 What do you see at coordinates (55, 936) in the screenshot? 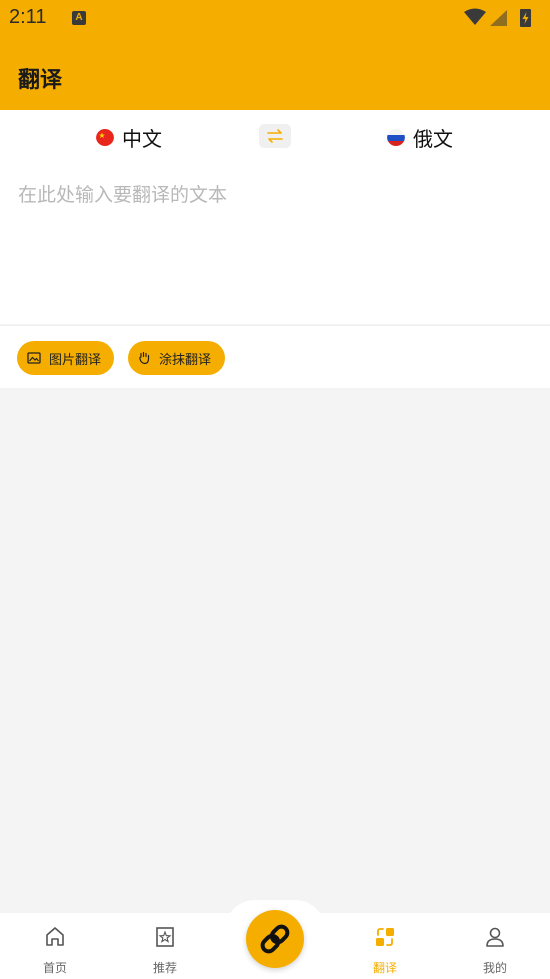
I see `home-icon` at bounding box center [55, 936].